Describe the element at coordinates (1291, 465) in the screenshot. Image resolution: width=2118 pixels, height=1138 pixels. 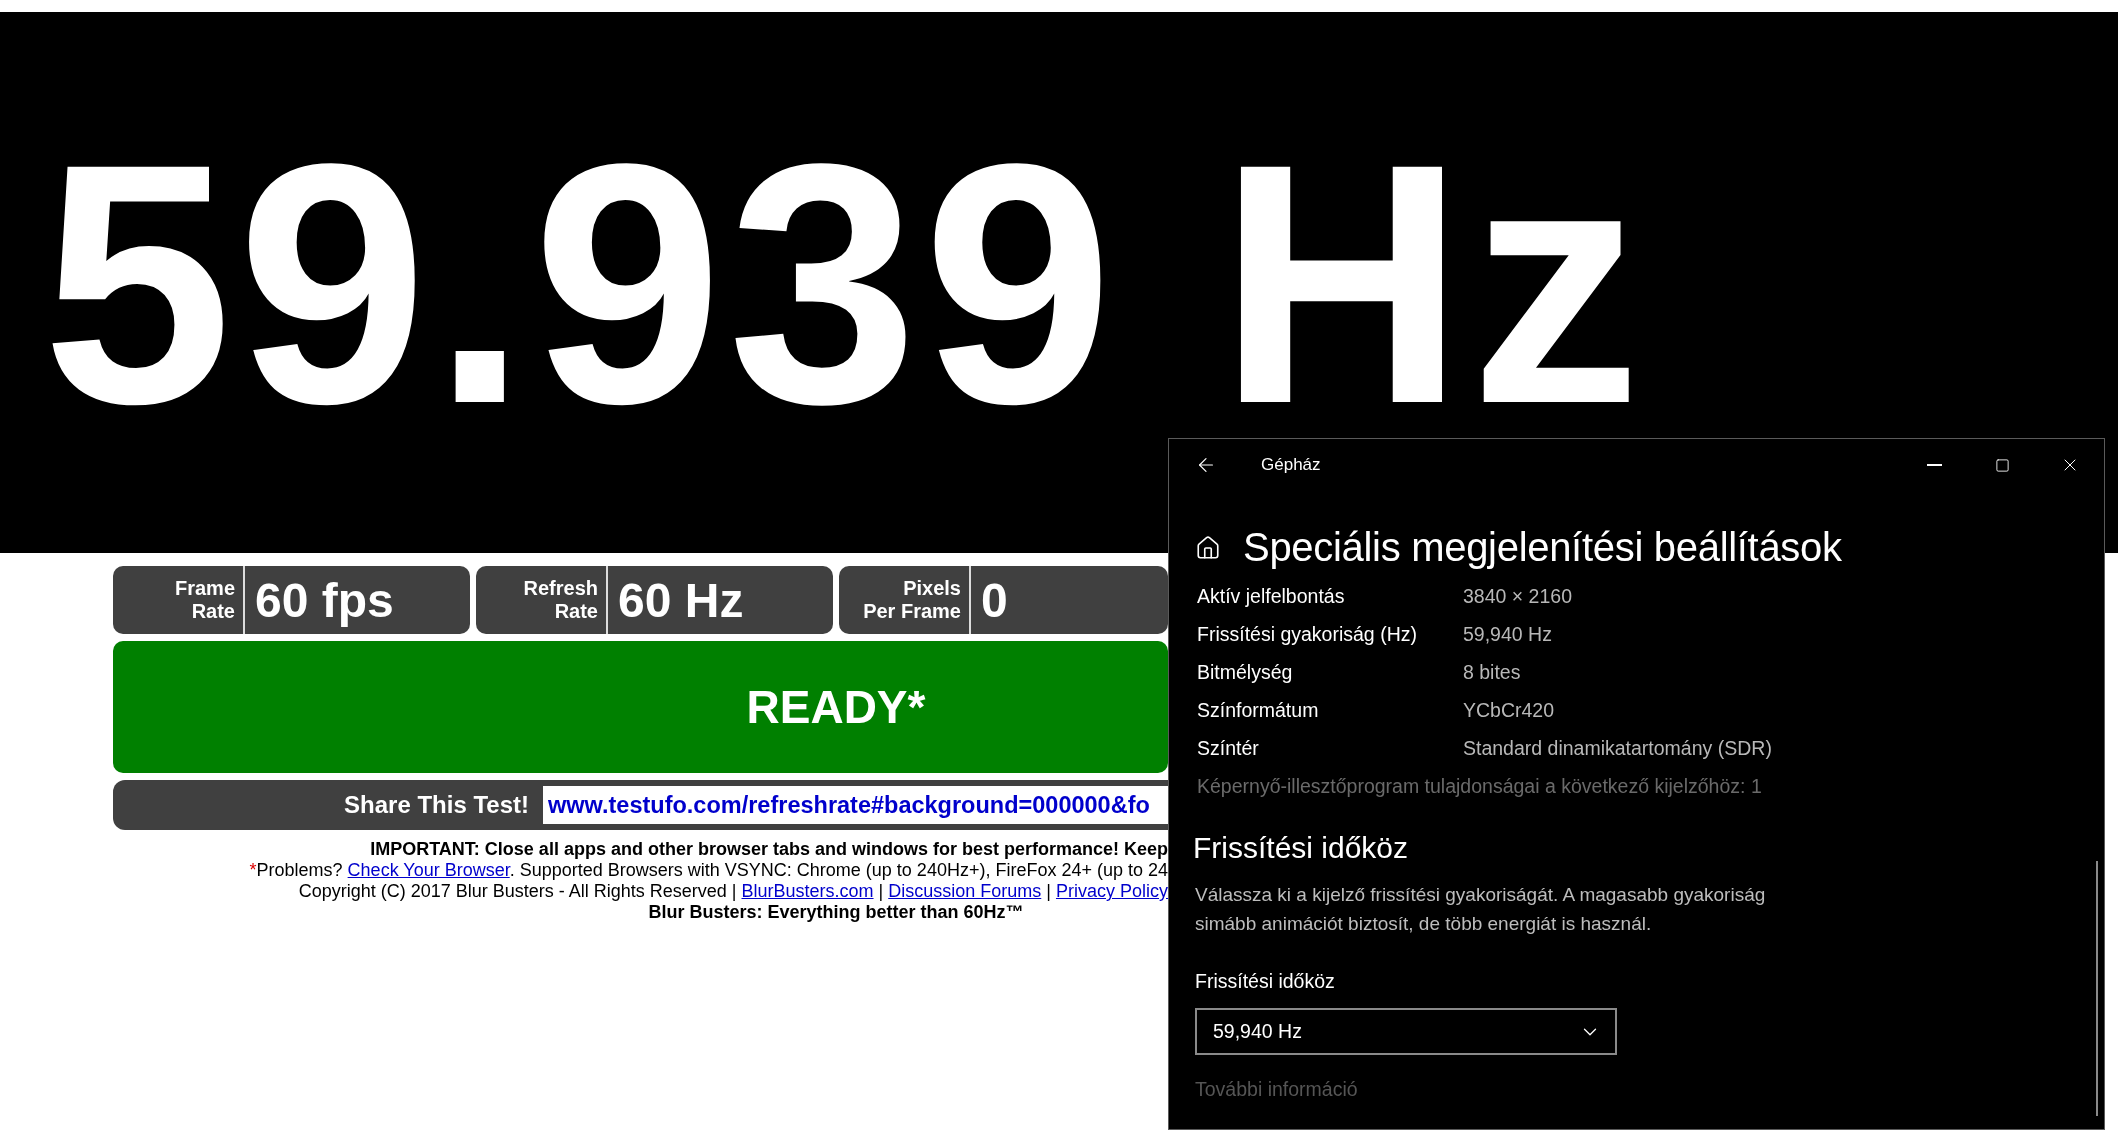
I see `window-title: Gépház` at that location.